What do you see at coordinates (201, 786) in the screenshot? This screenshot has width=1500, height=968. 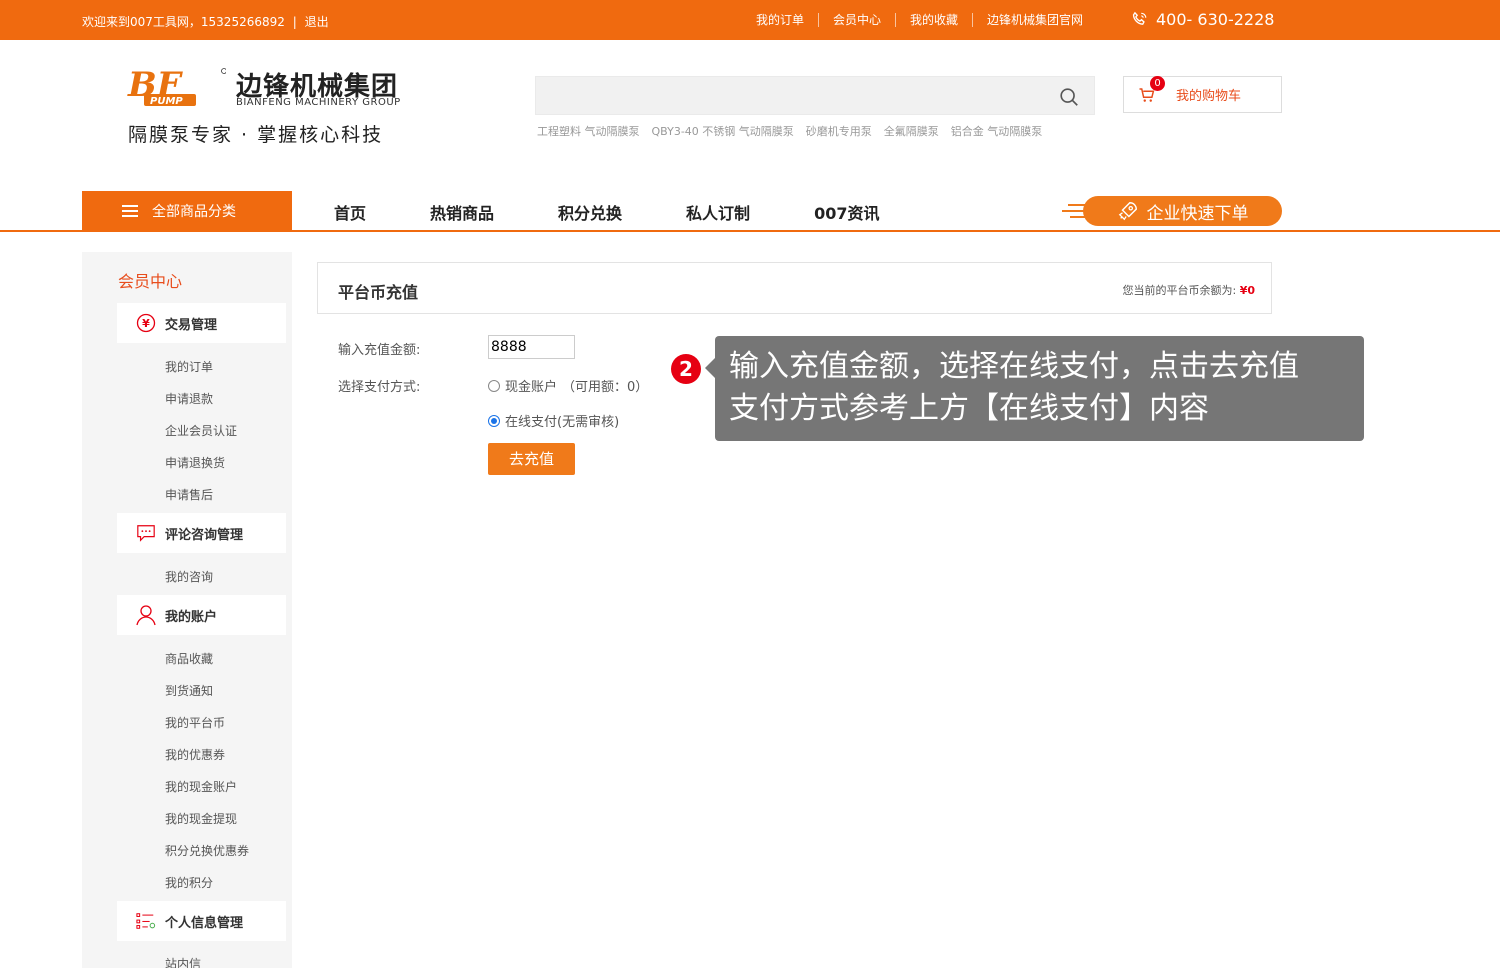 I see `sidebar-item-cash-account: 我的现金账户` at bounding box center [201, 786].